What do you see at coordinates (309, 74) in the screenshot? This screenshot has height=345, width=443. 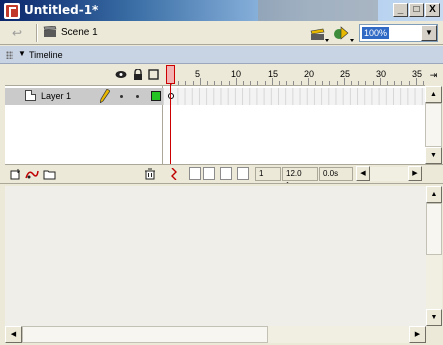 I see `ruler-number: 20` at bounding box center [309, 74].